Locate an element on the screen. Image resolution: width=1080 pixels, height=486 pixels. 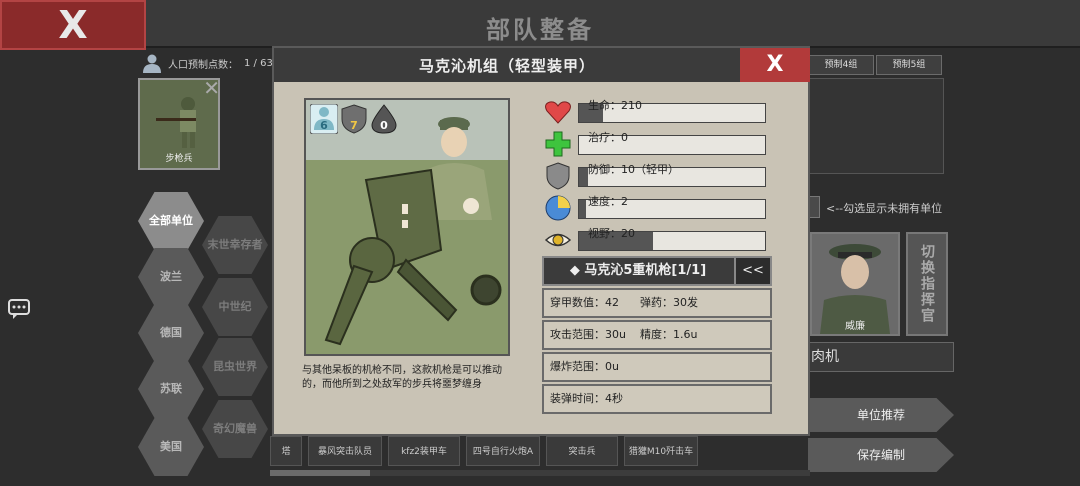
weapon-collapse-button: << is located at coordinates (752, 271).